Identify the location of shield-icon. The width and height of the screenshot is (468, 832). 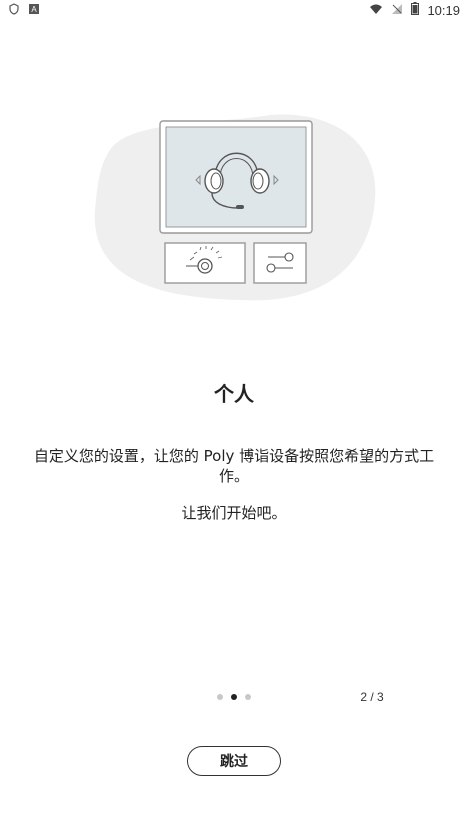
(14, 10).